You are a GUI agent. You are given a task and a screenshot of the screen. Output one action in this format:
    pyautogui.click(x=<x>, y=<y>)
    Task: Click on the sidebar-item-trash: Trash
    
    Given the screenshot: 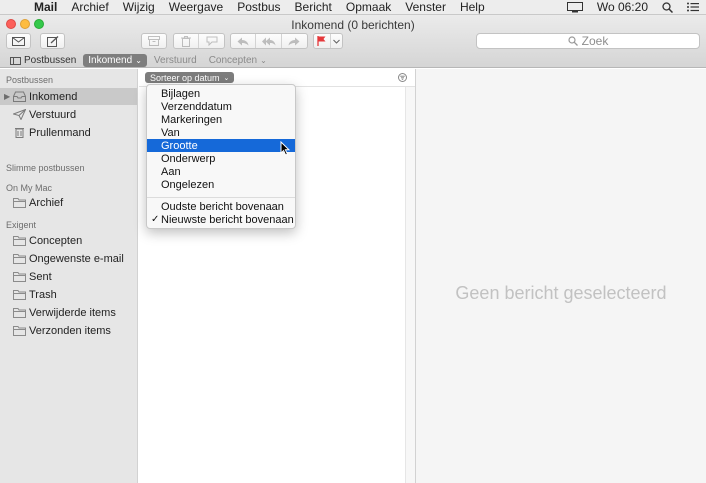 What is the action you would take?
    pyautogui.click(x=68, y=294)
    